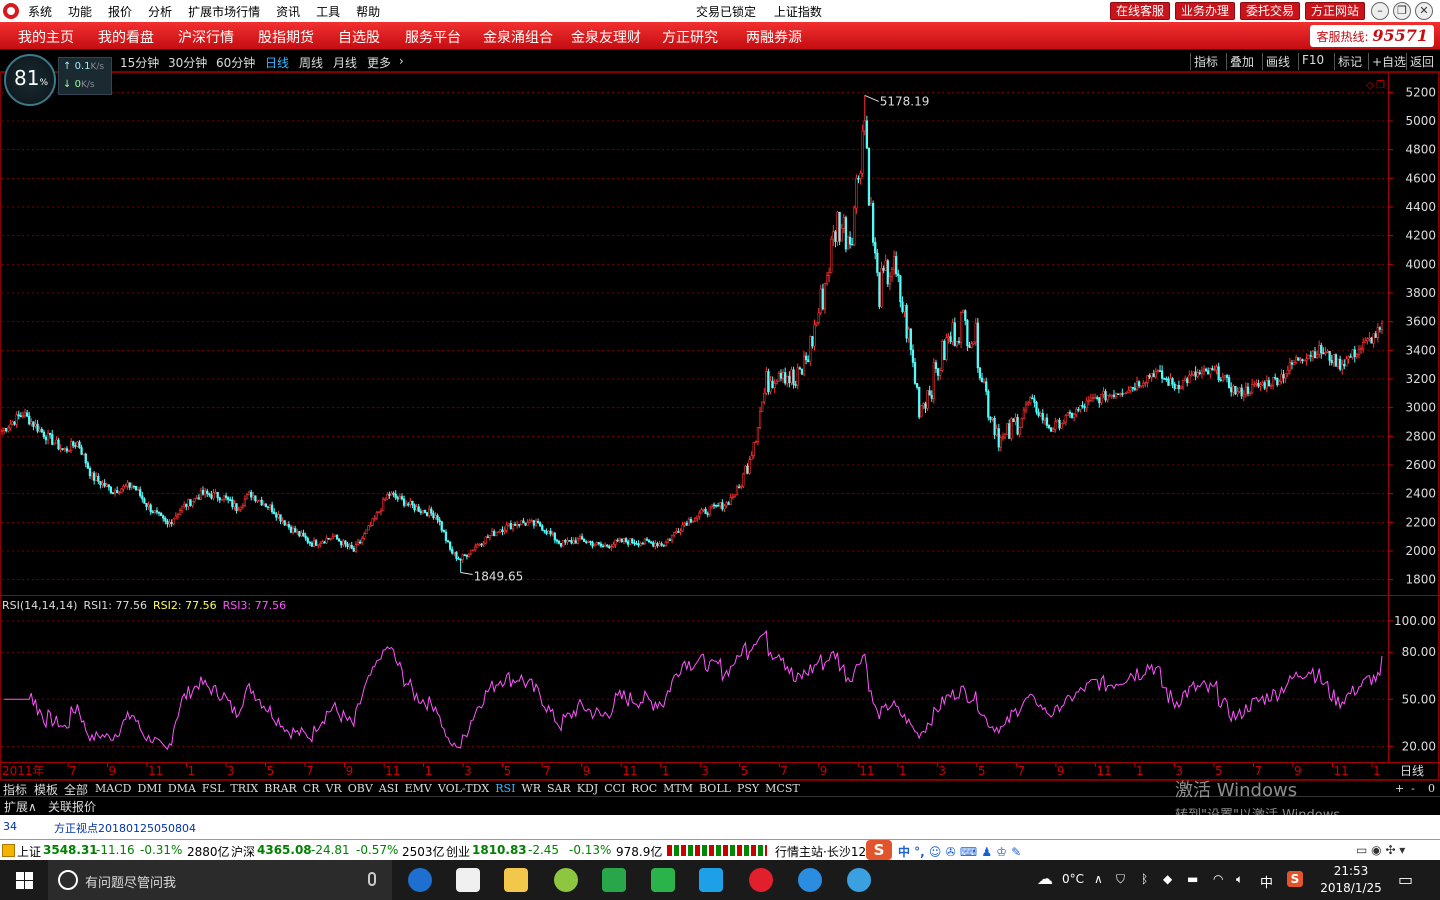 The height and width of the screenshot is (900, 1440). I want to click on file-explorer-icon, so click(516, 880).